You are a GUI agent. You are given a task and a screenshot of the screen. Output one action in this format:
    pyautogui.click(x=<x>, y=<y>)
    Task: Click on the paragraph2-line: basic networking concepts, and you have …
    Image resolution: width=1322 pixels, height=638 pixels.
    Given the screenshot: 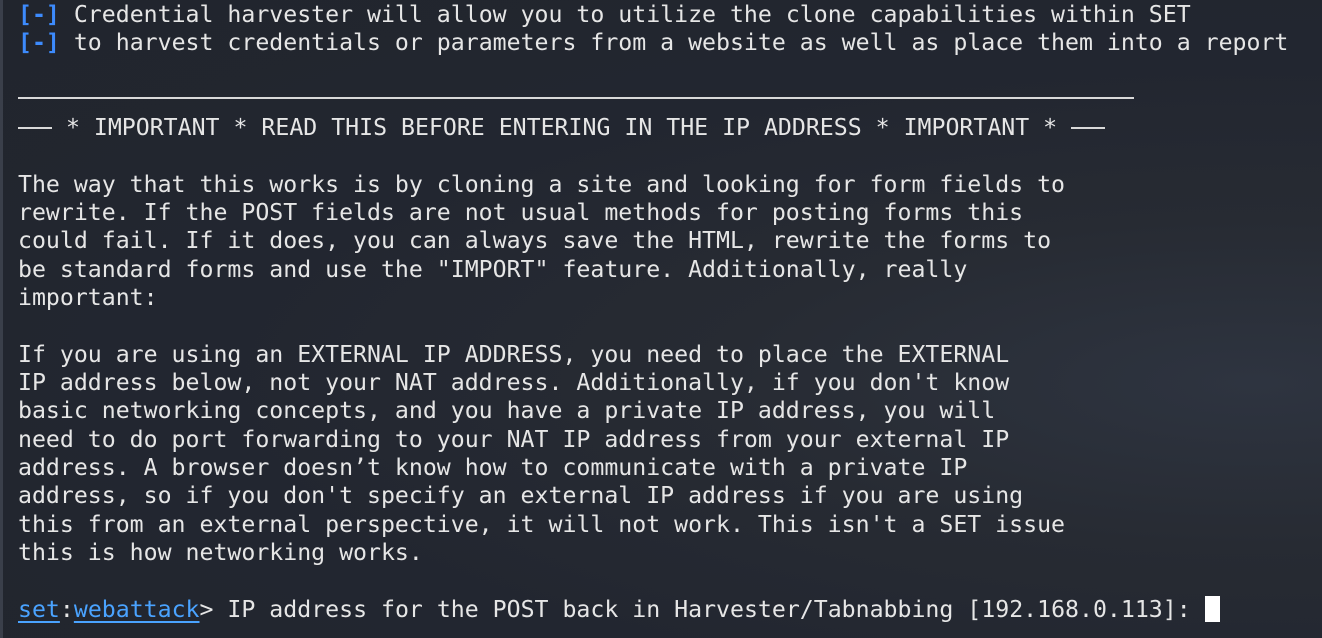 What is the action you would take?
    pyautogui.click(x=507, y=410)
    